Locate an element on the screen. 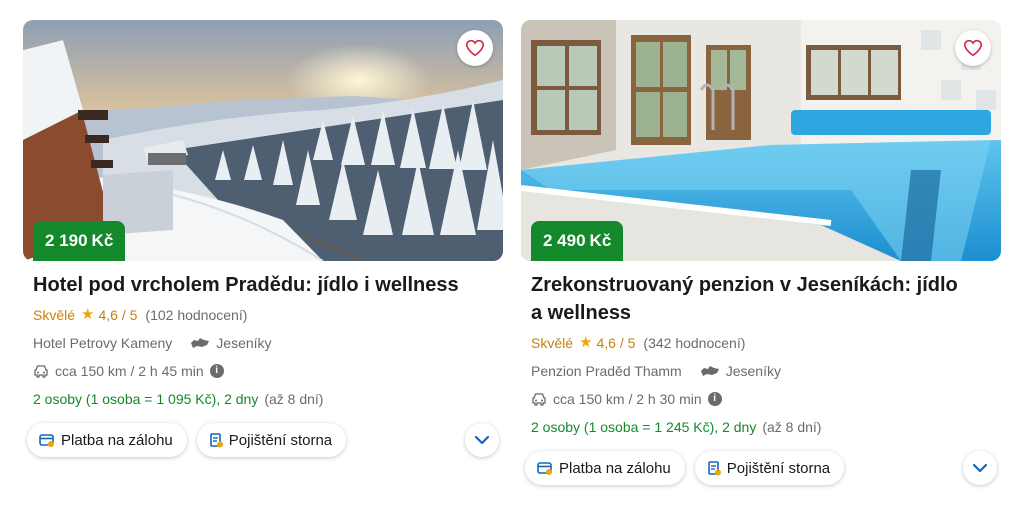 The height and width of the screenshot is (527, 1024). review-count: (342 hodnocení) is located at coordinates (694, 343).